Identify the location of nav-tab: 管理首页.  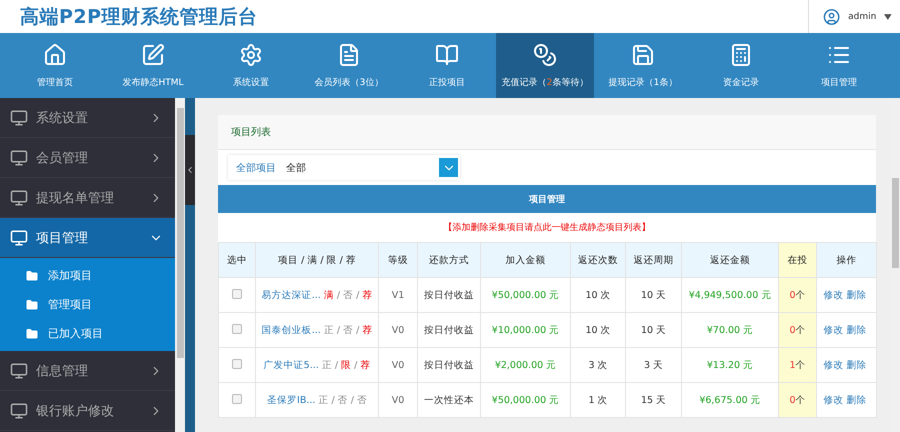
(55, 65).